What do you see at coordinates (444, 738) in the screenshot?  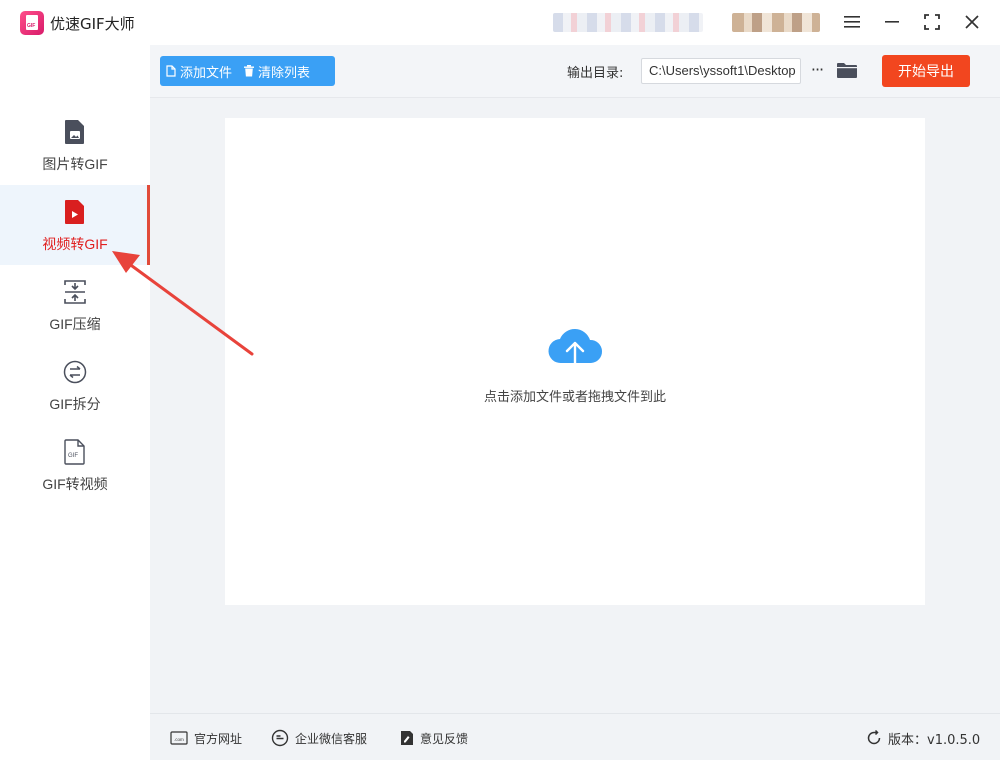 I see `feedback-label: 意见反馈` at bounding box center [444, 738].